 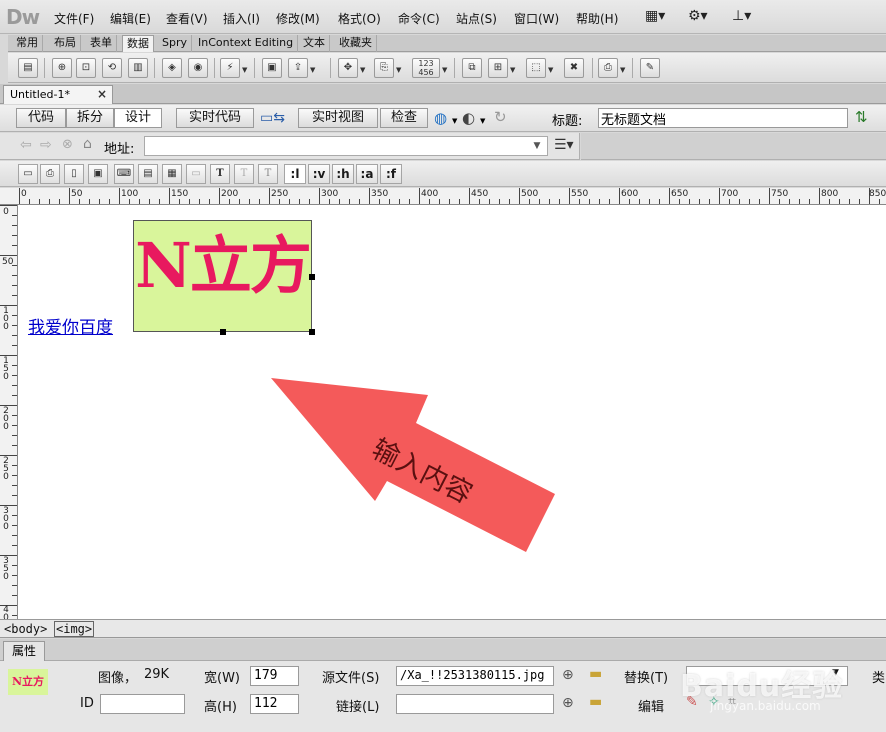 What do you see at coordinates (574, 68) in the screenshot?
I see `restrict-access-icon: ✖` at bounding box center [574, 68].